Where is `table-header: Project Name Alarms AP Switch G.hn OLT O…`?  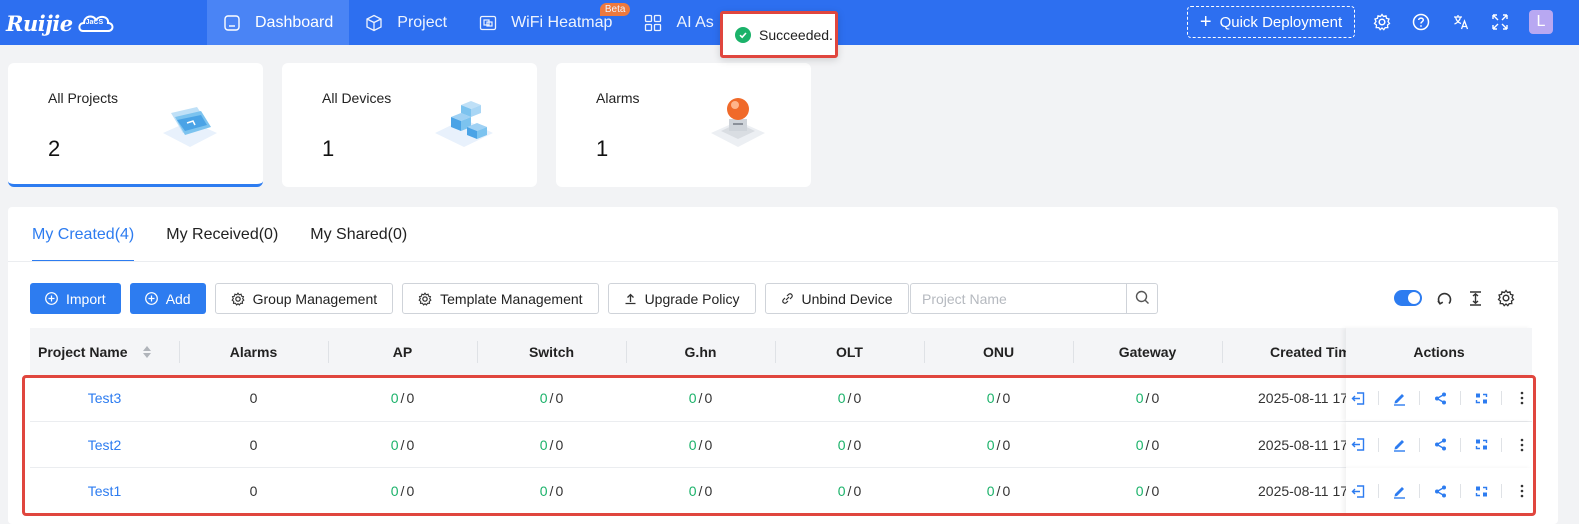 table-header: Project Name Alarms AP Switch G.hn OLT O… is located at coordinates (781, 351).